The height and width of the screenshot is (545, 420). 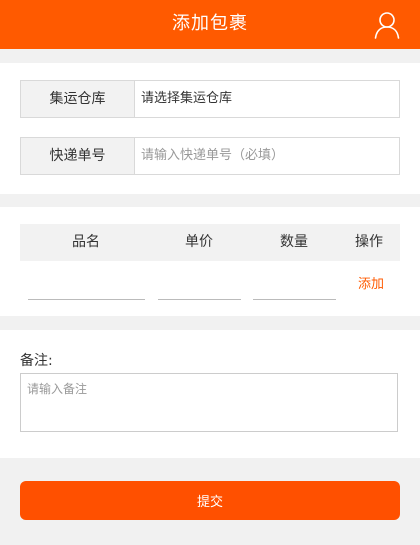 I want to click on page-title: 添加包裹, so click(x=210, y=23).